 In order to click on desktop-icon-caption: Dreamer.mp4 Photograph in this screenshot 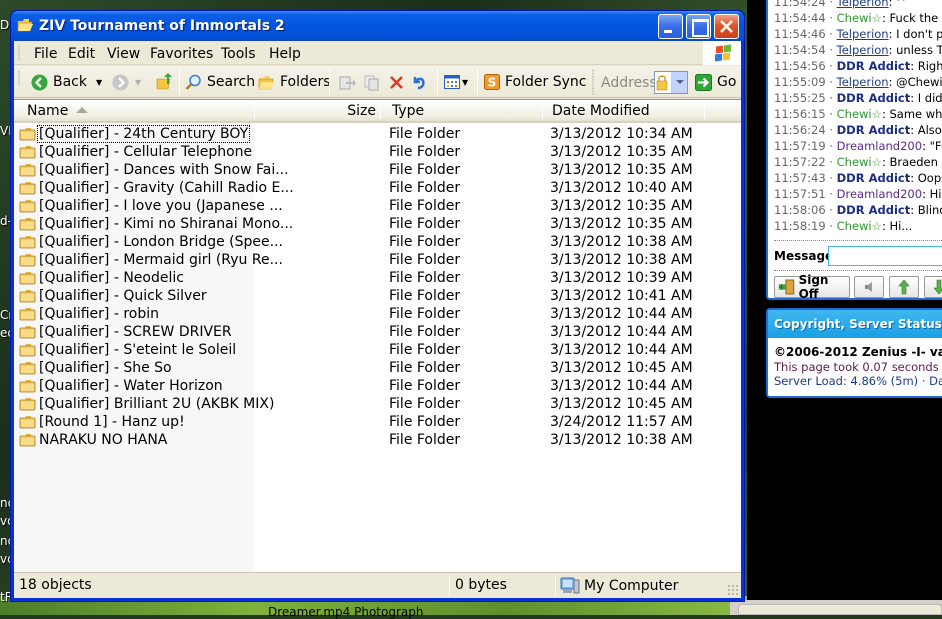, I will do `click(345, 612)`.